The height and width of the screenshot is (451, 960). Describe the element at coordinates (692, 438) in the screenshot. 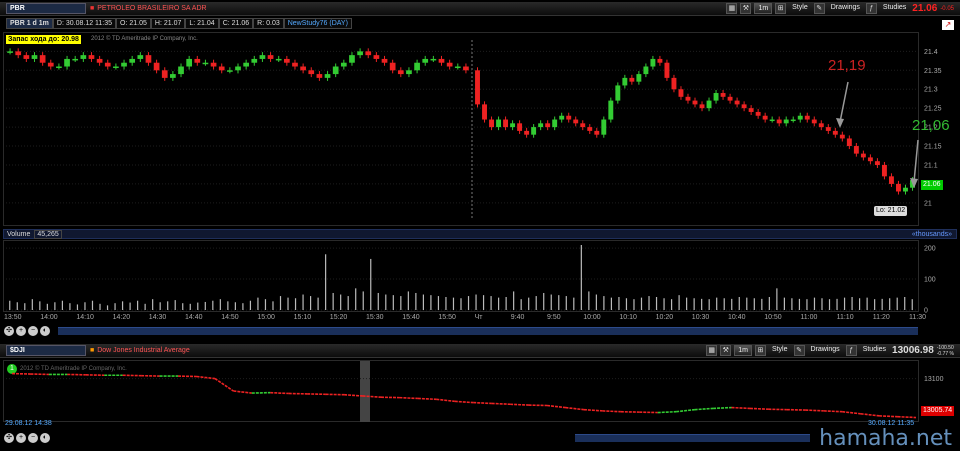

I see `dji-scrollbar` at that location.